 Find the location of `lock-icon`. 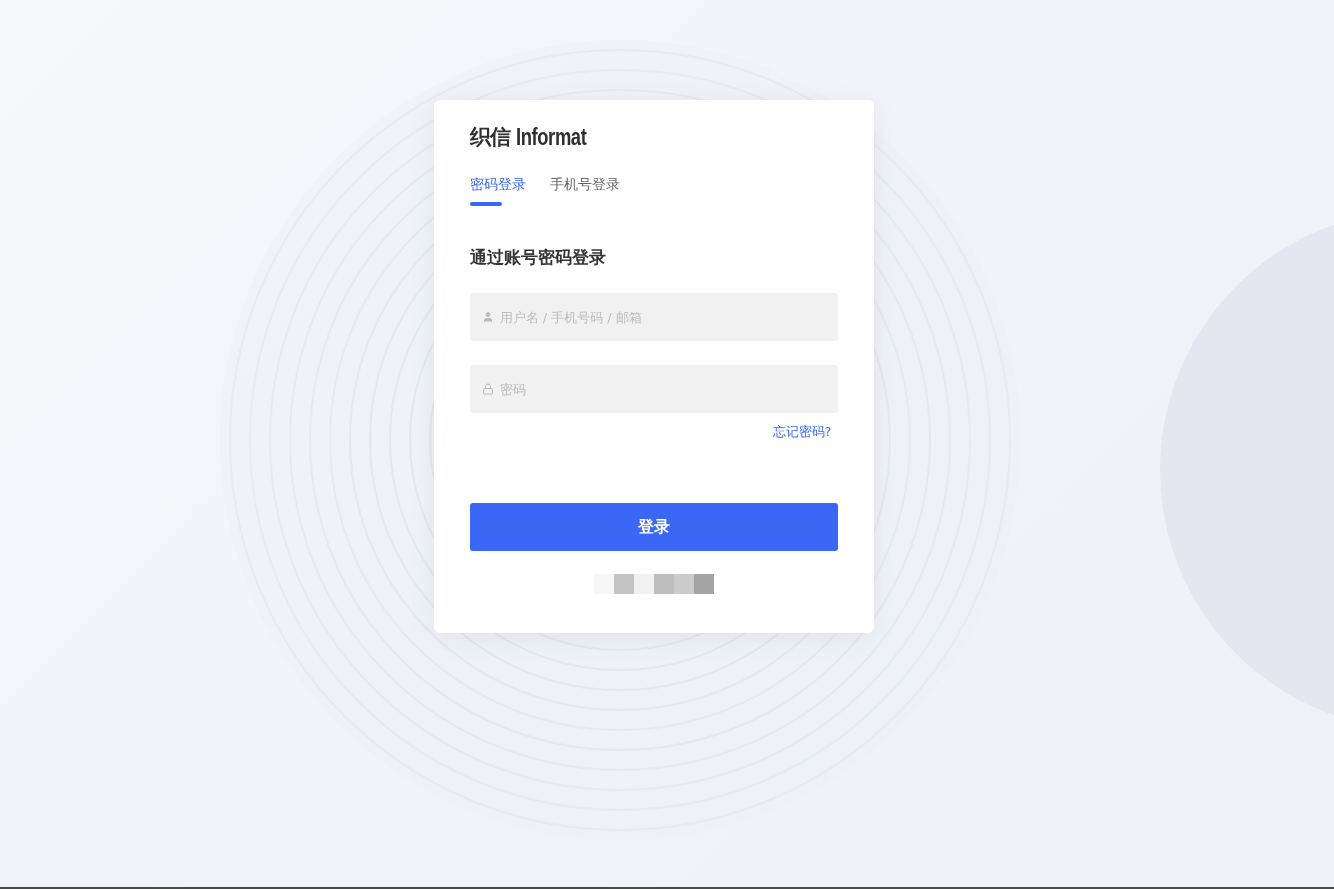

lock-icon is located at coordinates (487, 389).